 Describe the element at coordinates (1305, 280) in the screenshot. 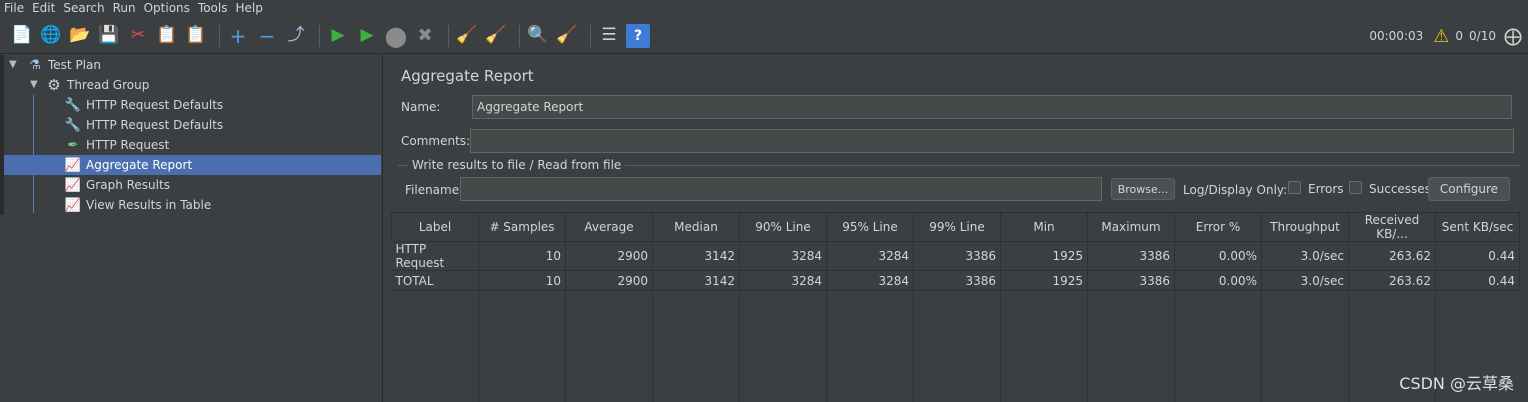

I see `table-cell: 3.0/sec` at that location.